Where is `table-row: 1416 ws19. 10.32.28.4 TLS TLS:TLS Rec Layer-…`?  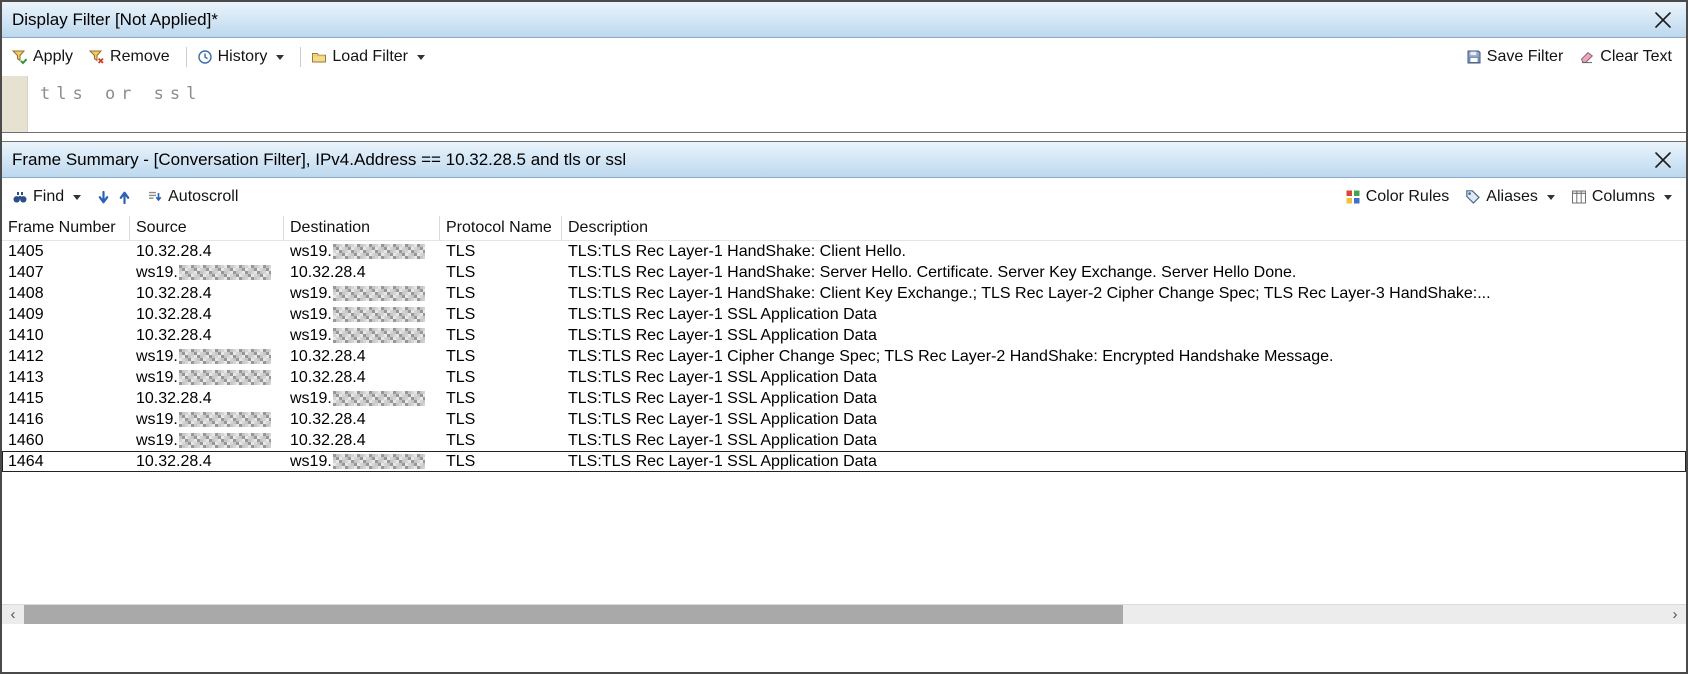 table-row: 1416 ws19. 10.32.28.4 TLS TLS:TLS Rec Layer-… is located at coordinates (844, 419).